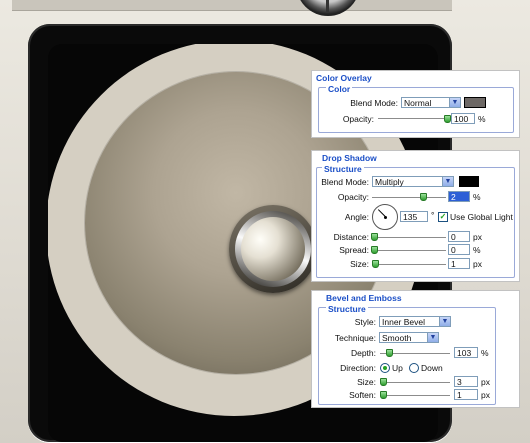  Describe the element at coordinates (469, 181) in the screenshot. I see `shadow-color-swatch` at that location.